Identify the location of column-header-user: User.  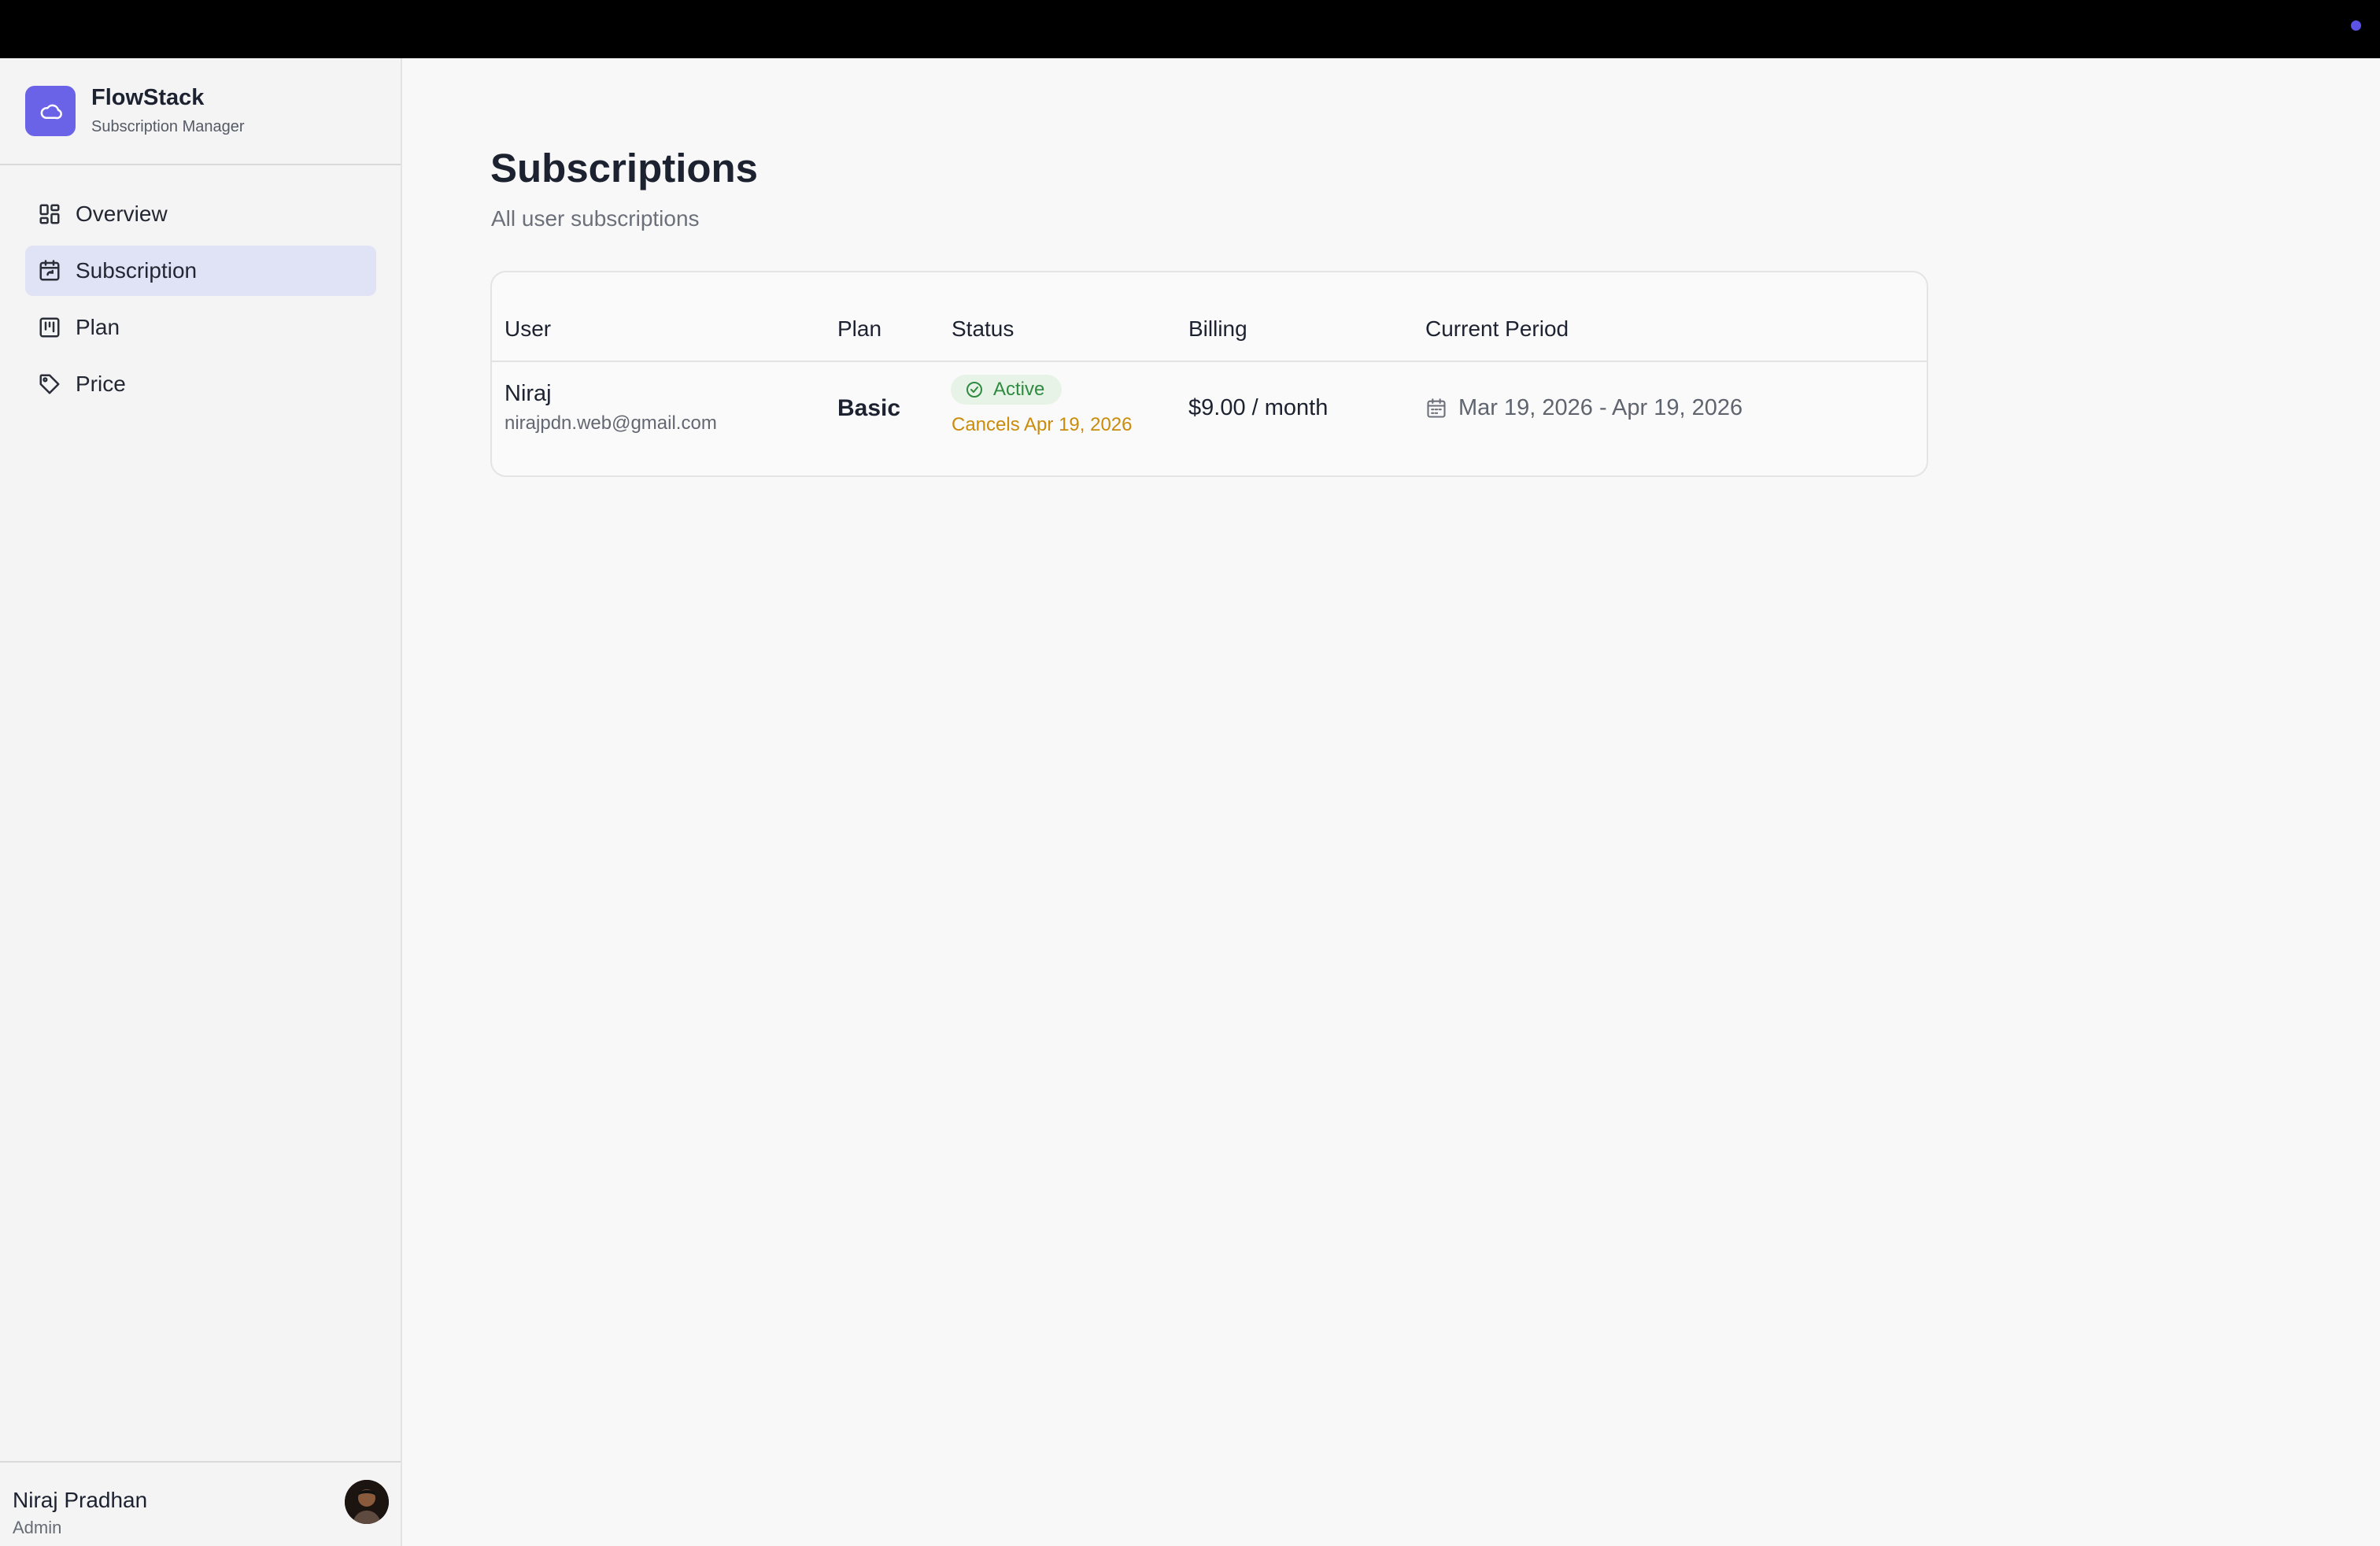
(528, 328).